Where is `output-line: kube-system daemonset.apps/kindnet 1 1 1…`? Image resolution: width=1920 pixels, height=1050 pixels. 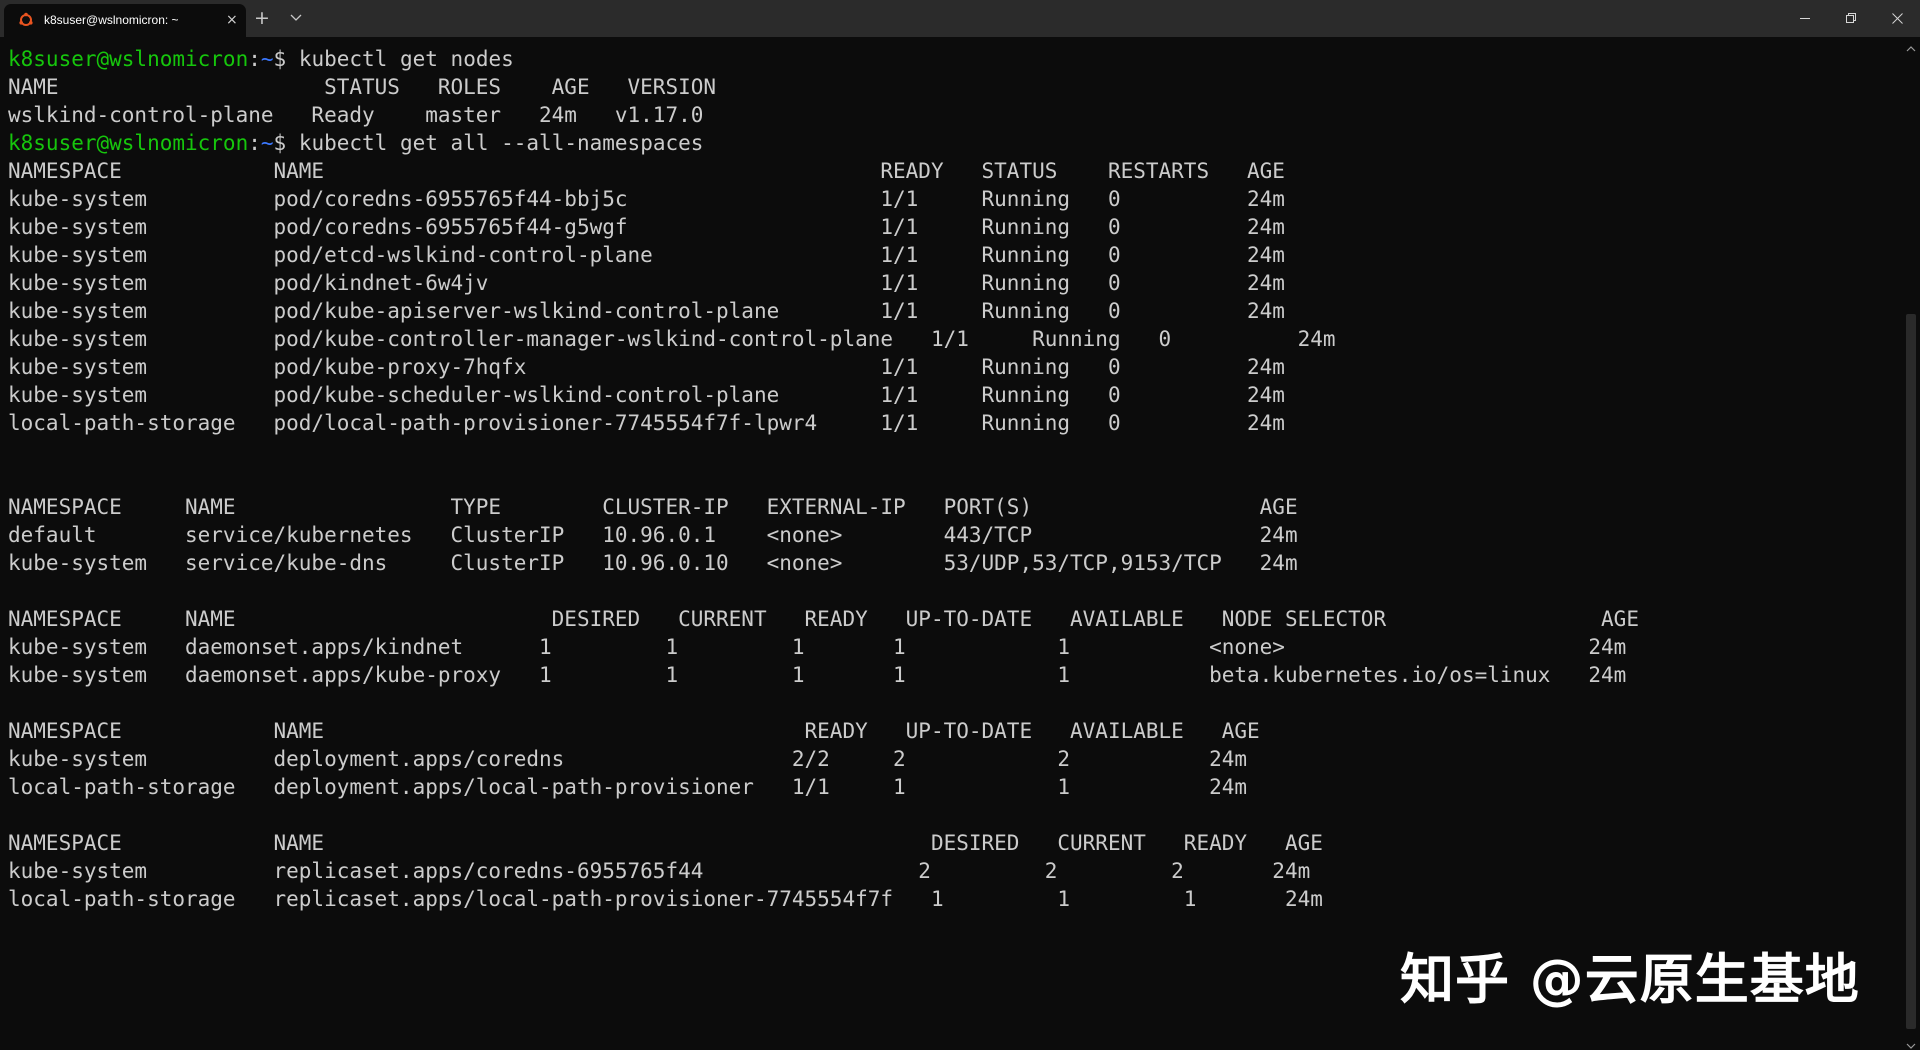
output-line: kube-system daemonset.apps/kindnet 1 1 1… is located at coordinates (817, 647).